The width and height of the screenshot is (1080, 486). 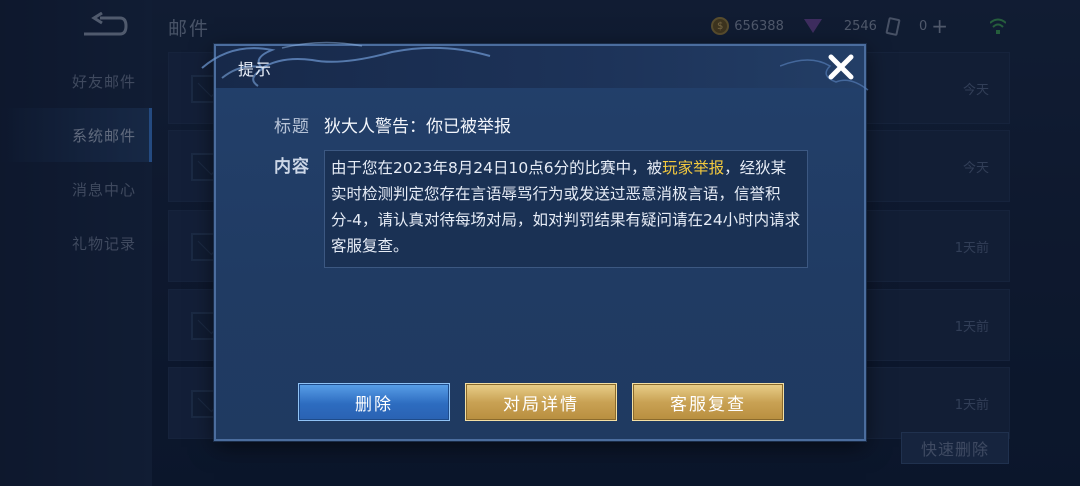 I want to click on match-details-button: 对局详情, so click(x=541, y=402).